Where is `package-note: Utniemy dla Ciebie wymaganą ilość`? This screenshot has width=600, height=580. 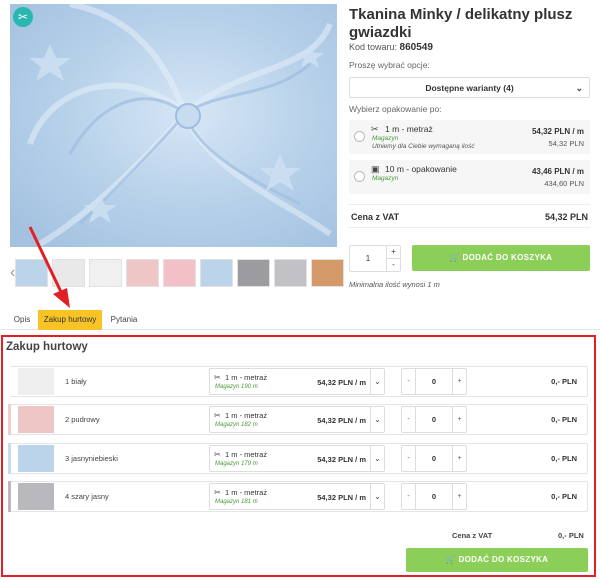
package-note: Utniemy dla Ciebie wymaganą ilość is located at coordinates (423, 146).